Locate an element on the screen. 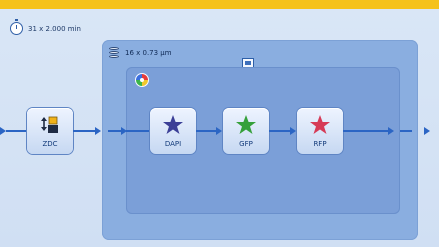  rfp-node: RFP is located at coordinates (320, 131).